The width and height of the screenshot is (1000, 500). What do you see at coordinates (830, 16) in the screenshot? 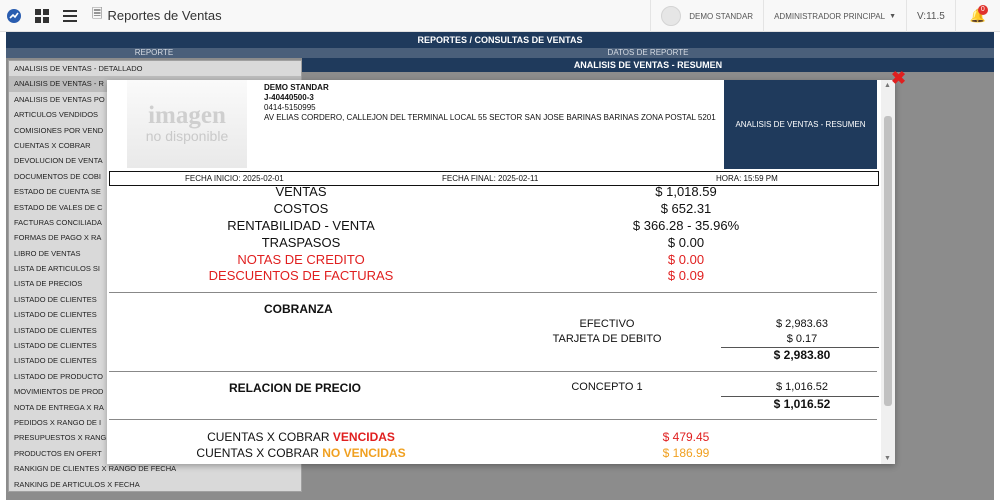
I see `user-name: ADMINISTRADOR PRINCIPAL` at bounding box center [830, 16].